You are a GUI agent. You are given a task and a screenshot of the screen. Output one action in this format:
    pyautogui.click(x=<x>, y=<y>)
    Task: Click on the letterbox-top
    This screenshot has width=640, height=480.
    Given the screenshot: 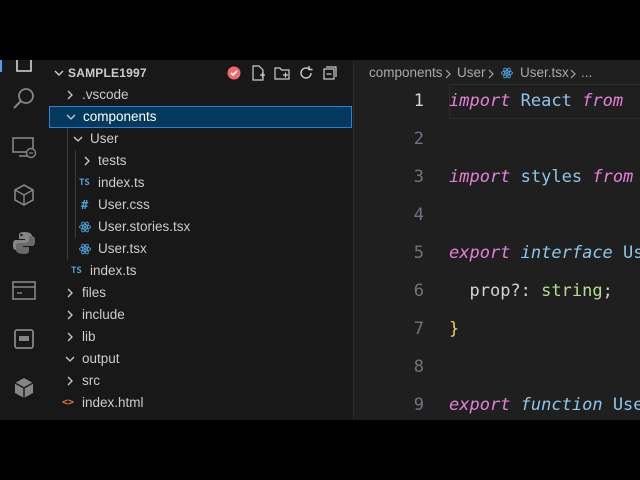 What is the action you would take?
    pyautogui.click(x=320, y=30)
    